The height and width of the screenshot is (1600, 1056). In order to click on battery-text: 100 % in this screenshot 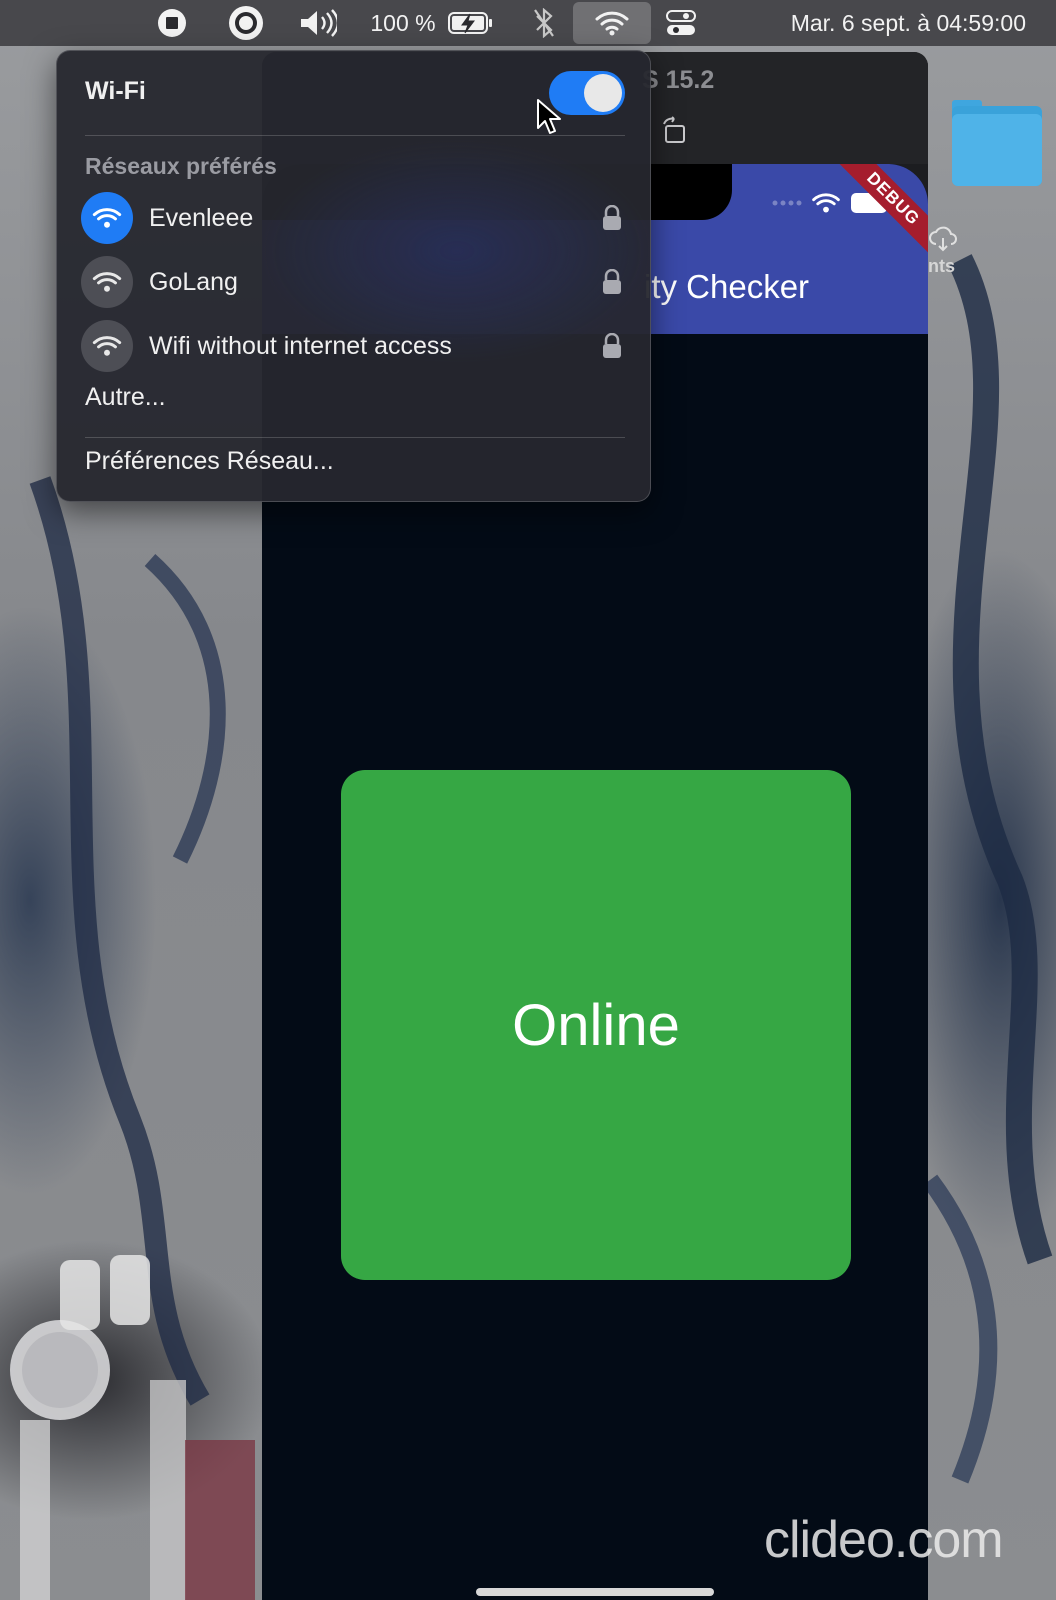, I will do `click(403, 22)`.